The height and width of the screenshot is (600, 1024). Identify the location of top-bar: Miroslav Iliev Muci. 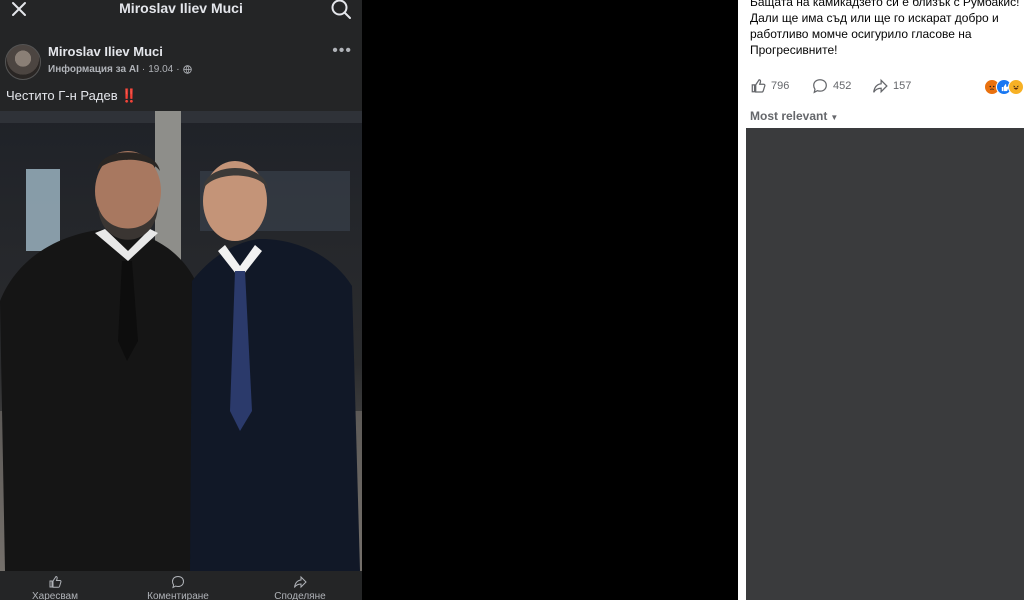
(181, 11).